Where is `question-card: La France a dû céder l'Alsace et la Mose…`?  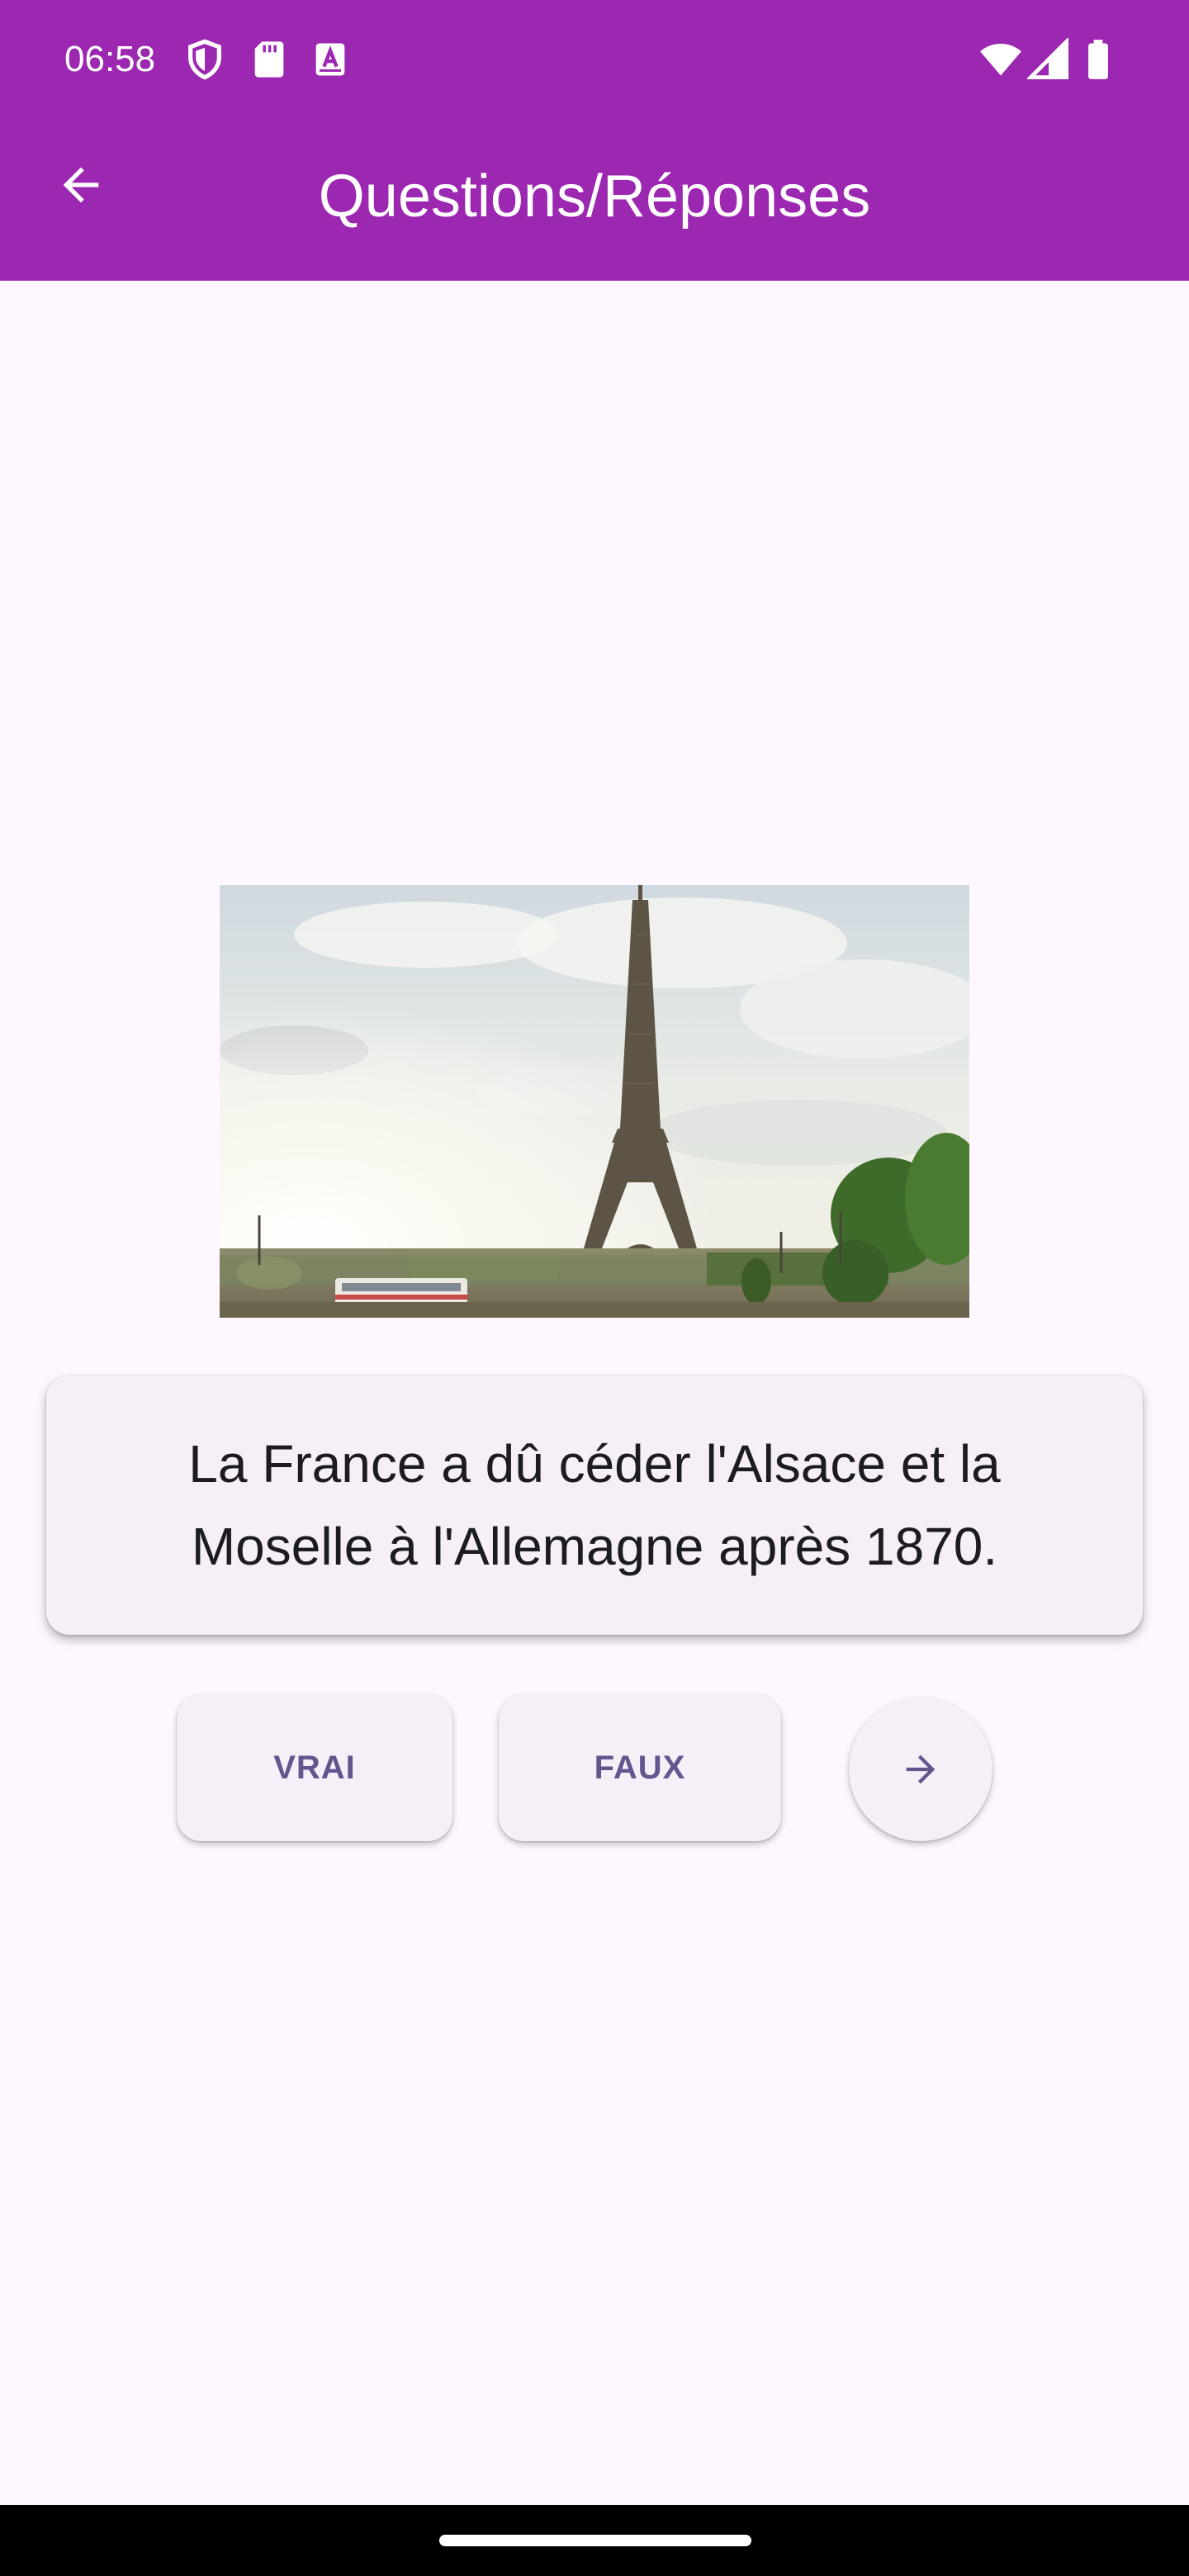
question-card: La France a dû céder l'Alsace et la Mose… is located at coordinates (594, 1505).